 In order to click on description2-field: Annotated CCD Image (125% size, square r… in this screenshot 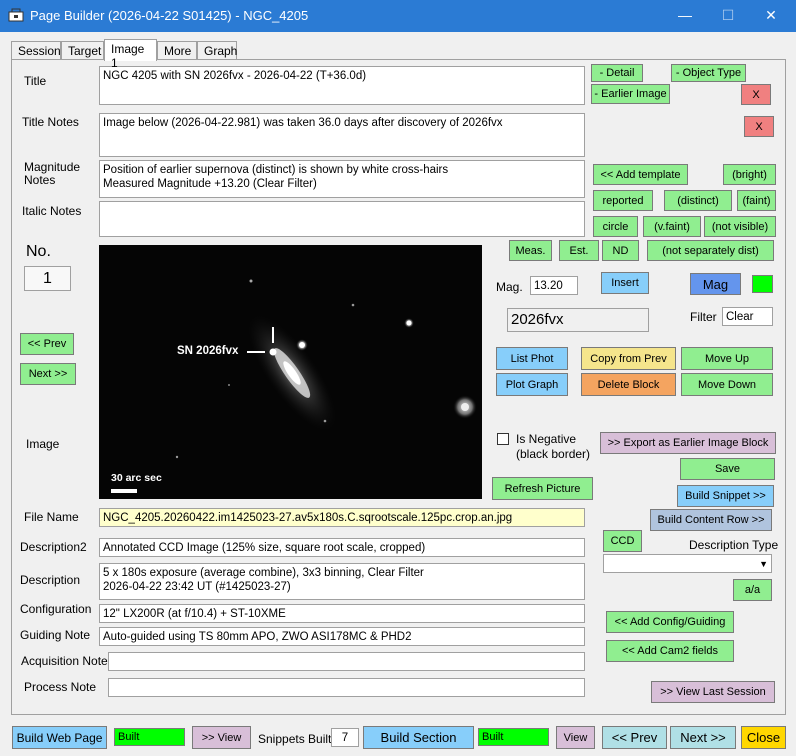, I will do `click(342, 547)`.